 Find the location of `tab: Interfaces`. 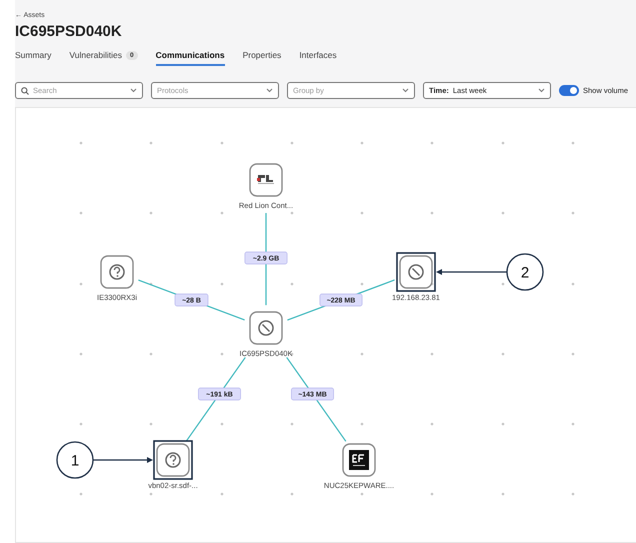

tab: Interfaces is located at coordinates (318, 58).